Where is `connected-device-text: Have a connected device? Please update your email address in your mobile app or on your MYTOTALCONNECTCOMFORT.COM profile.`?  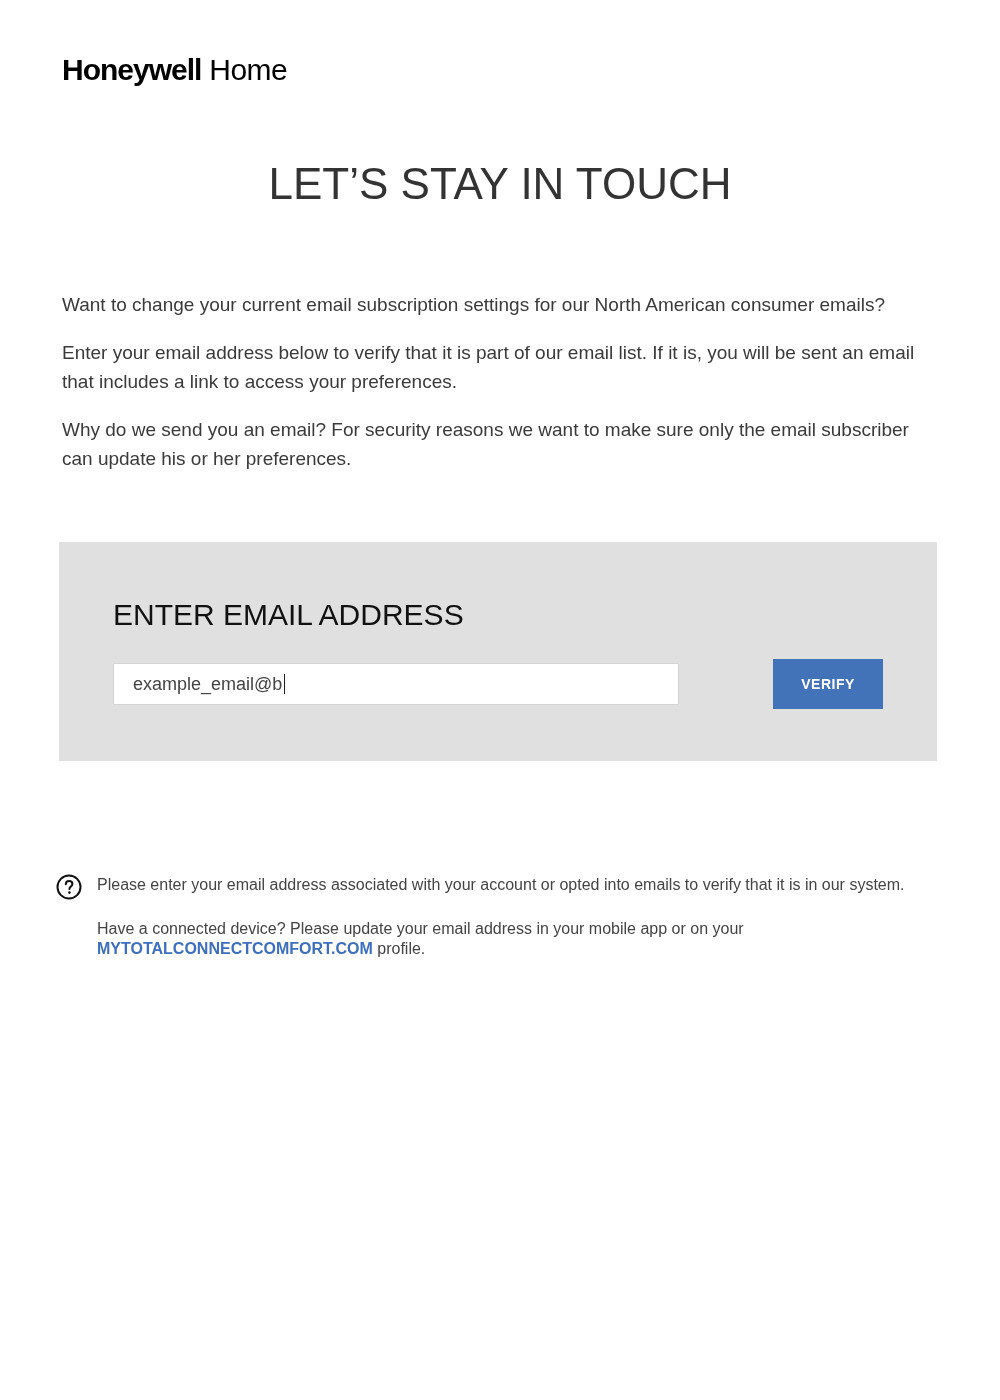
connected-device-text: Have a connected device? Please update your email address in your mobile app or on your MYTOTALCONNECTCOMFORT.COM profile. is located at coordinates (421, 939).